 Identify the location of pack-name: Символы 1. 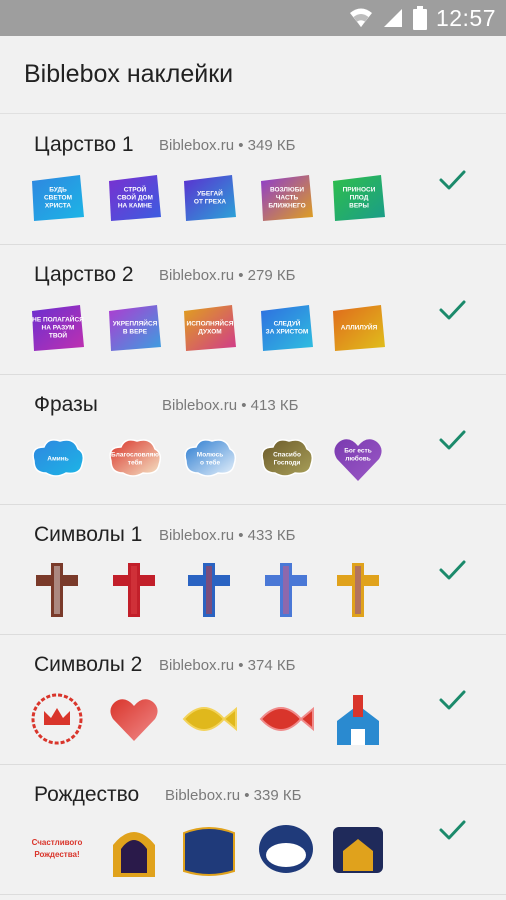
(88, 534).